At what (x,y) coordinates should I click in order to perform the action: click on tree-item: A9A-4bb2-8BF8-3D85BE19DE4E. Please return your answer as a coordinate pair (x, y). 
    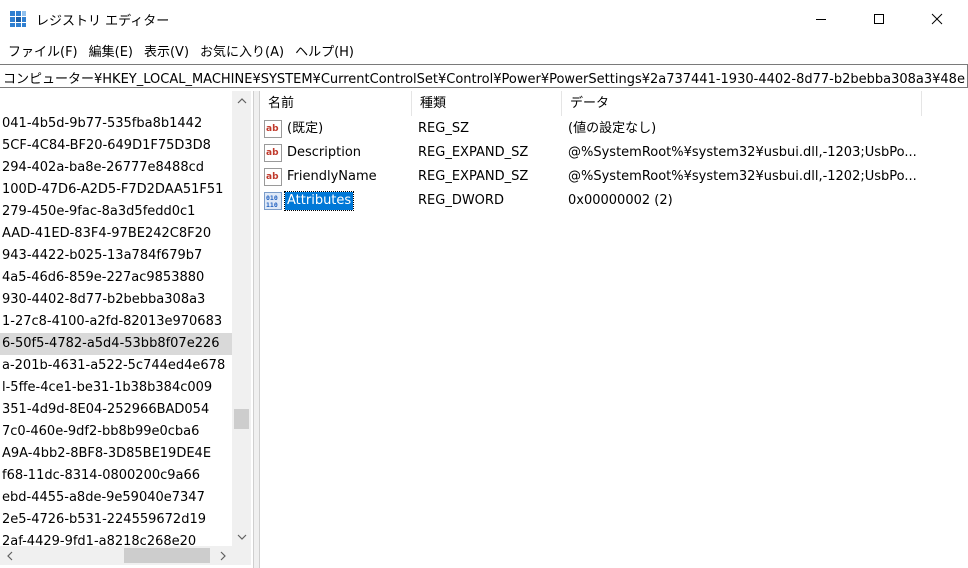
    Looking at the image, I should click on (116, 454).